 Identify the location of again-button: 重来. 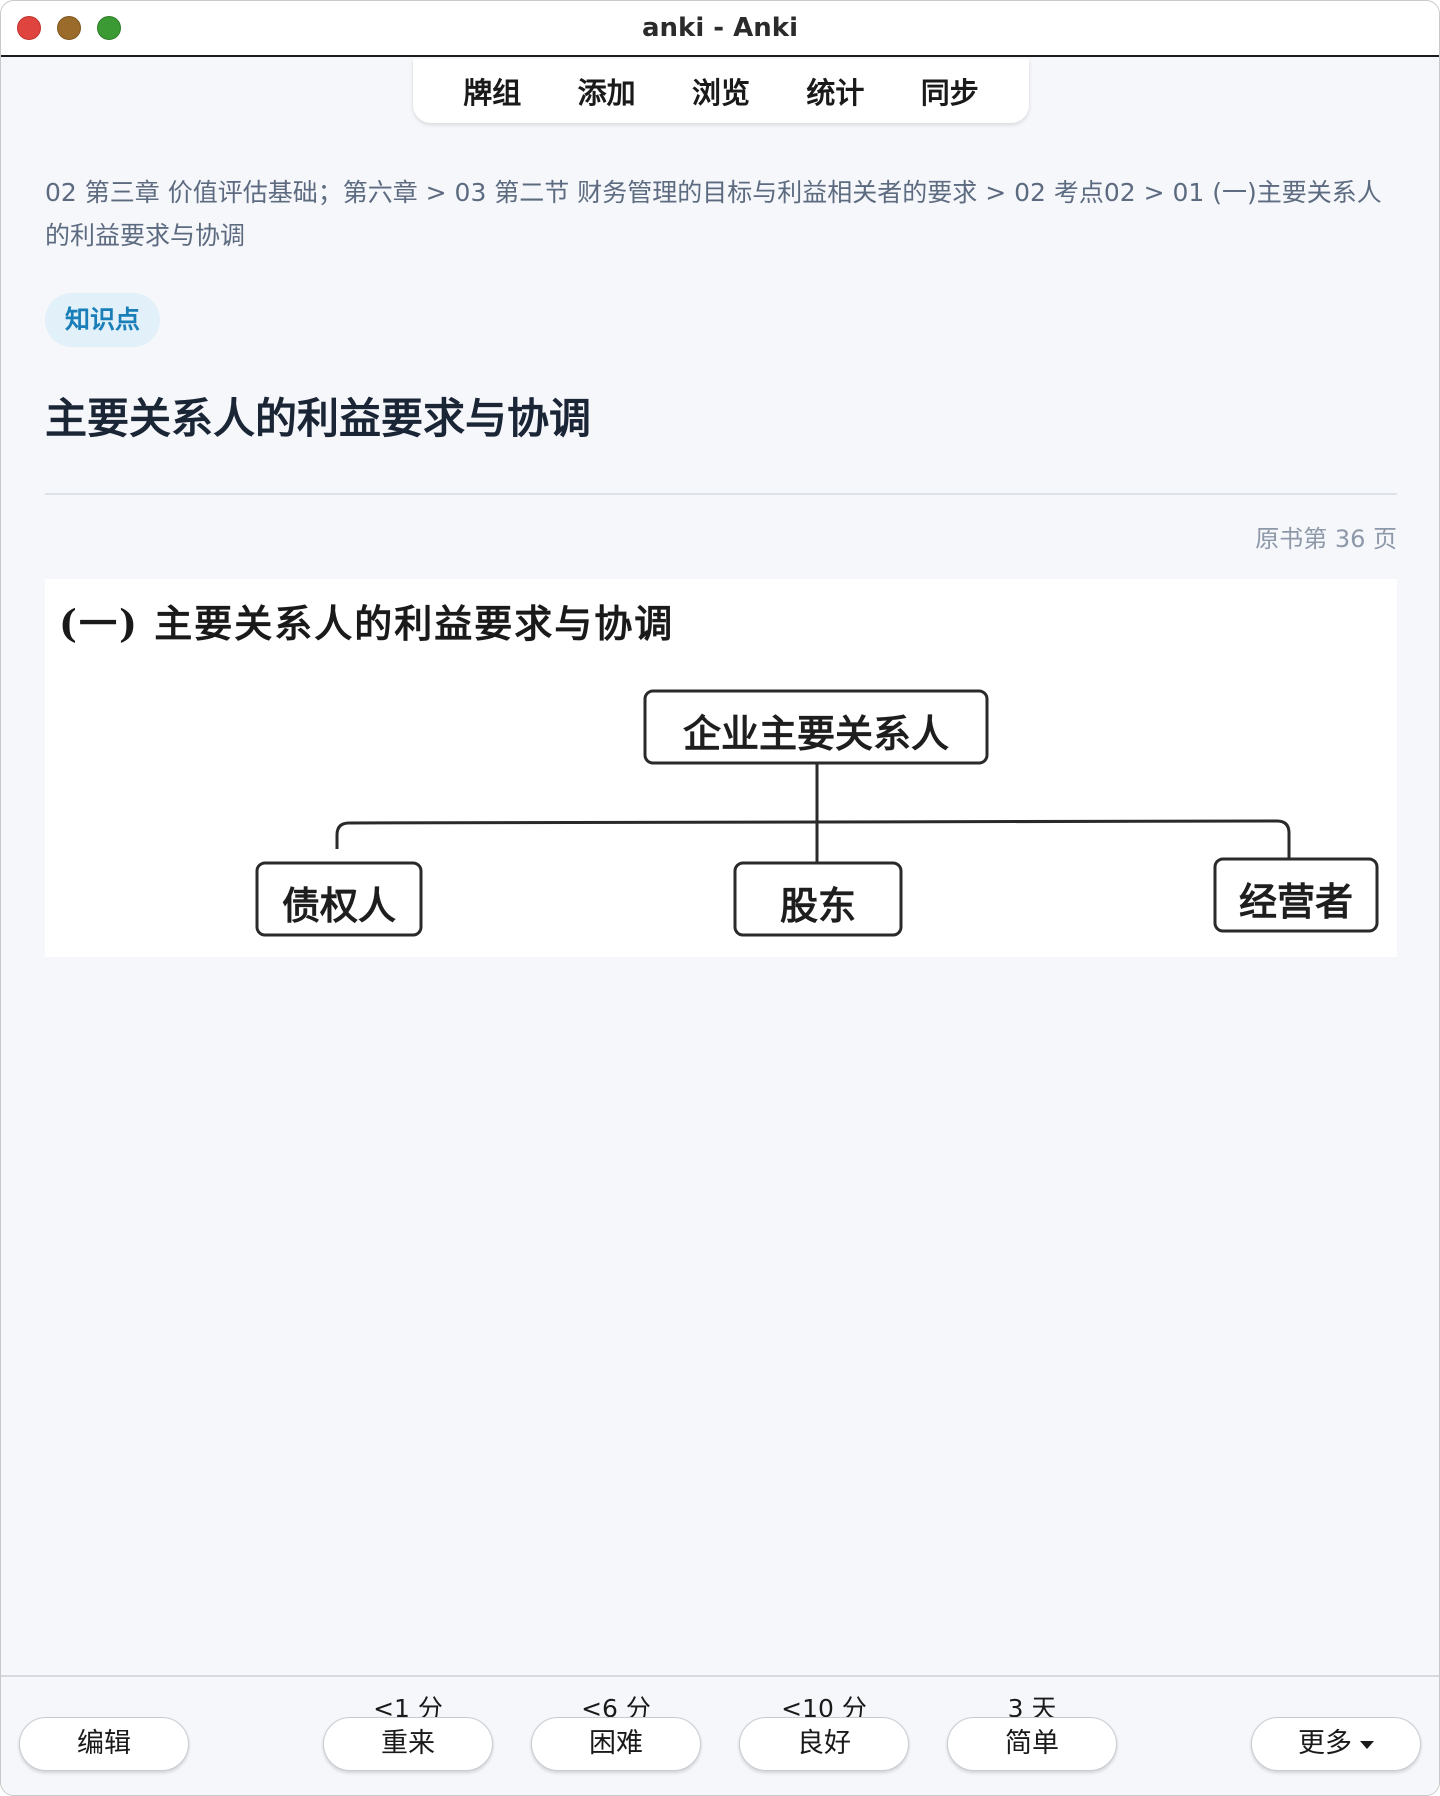
(408, 1744).